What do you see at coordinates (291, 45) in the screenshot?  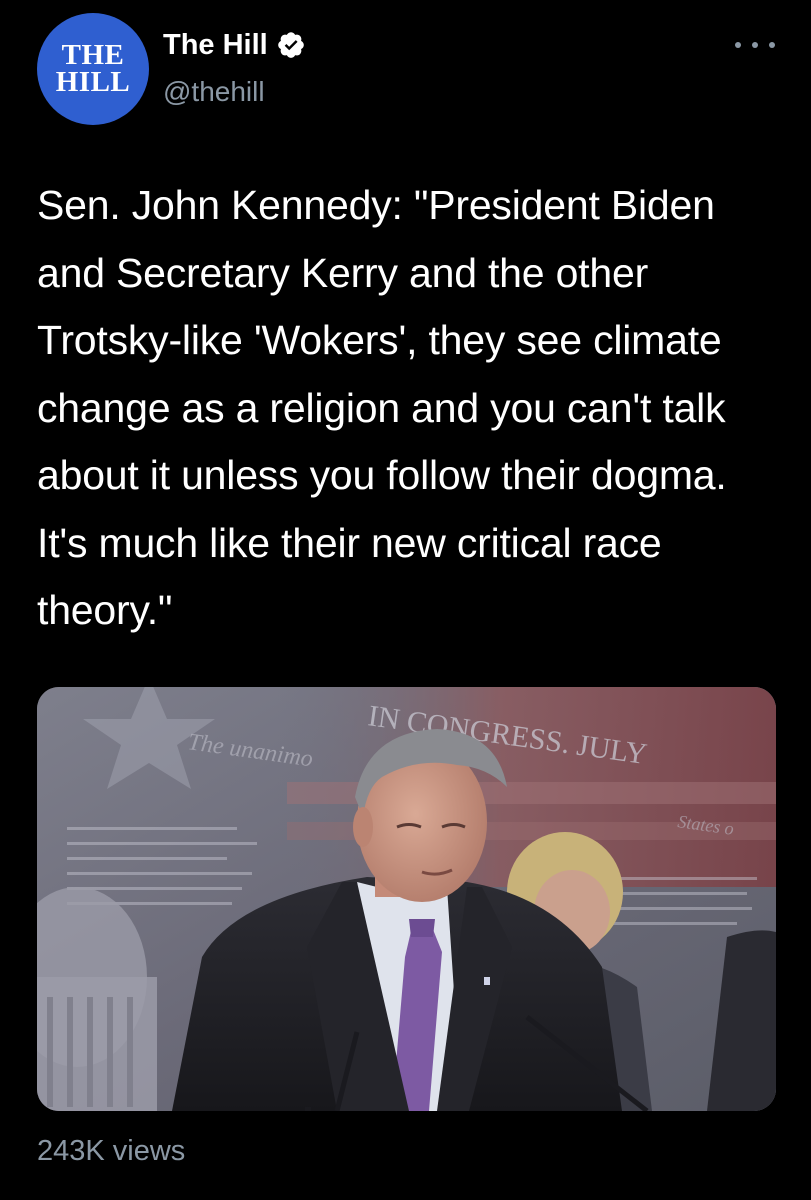 I see `verified-badge-icon` at bounding box center [291, 45].